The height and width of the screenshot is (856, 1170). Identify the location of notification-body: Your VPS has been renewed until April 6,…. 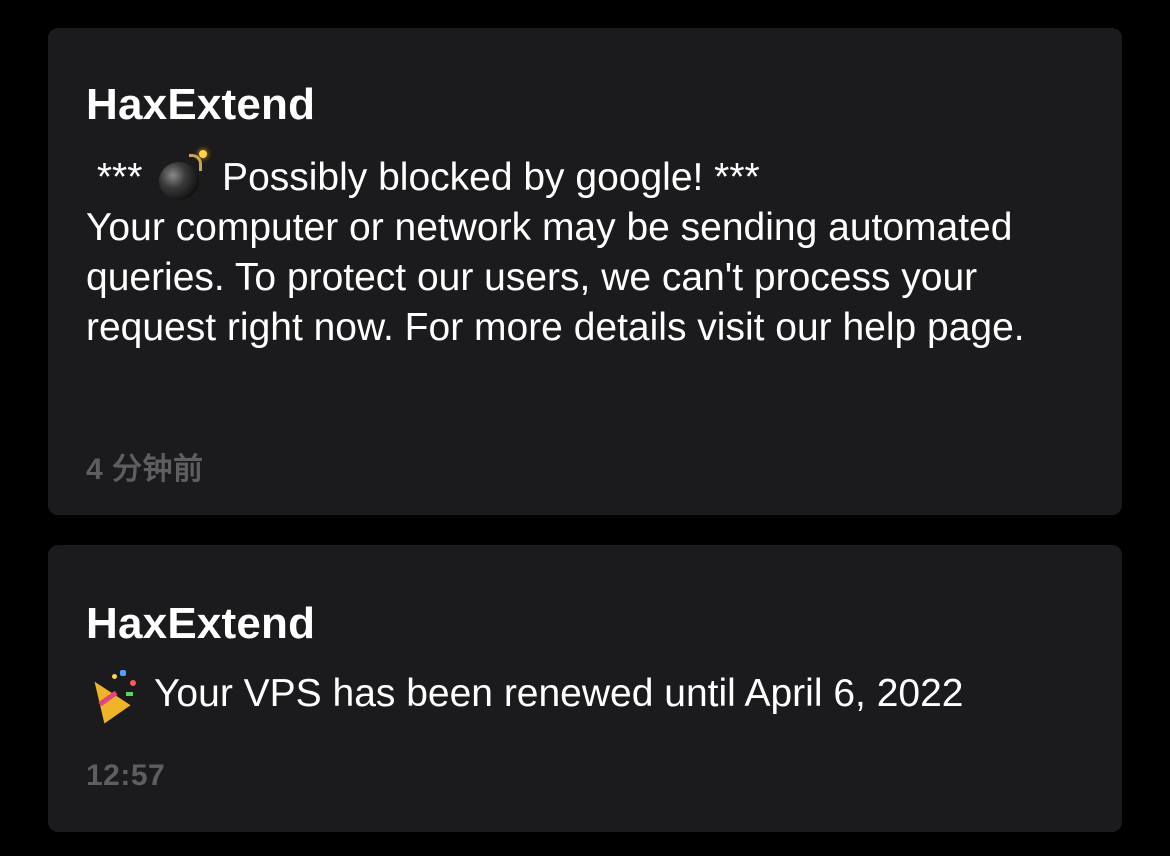
(596, 696).